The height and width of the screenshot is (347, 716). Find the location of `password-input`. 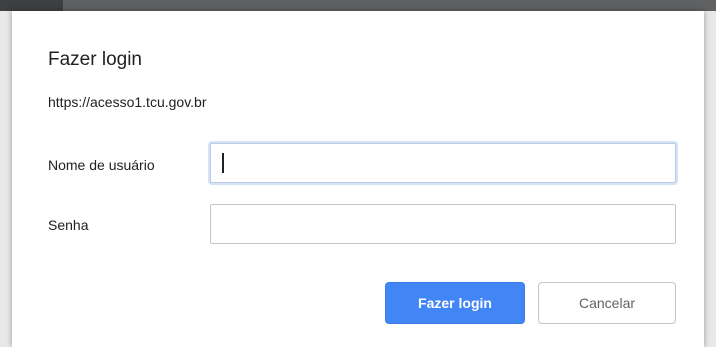

password-input is located at coordinates (443, 224).